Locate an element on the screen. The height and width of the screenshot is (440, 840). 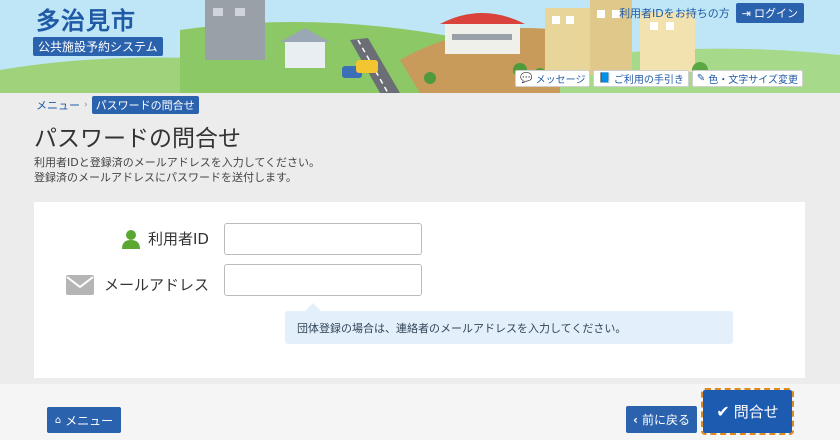
login-area: 利用者IDをお持ちの方 ⇥ ログイン is located at coordinates (711, 13).